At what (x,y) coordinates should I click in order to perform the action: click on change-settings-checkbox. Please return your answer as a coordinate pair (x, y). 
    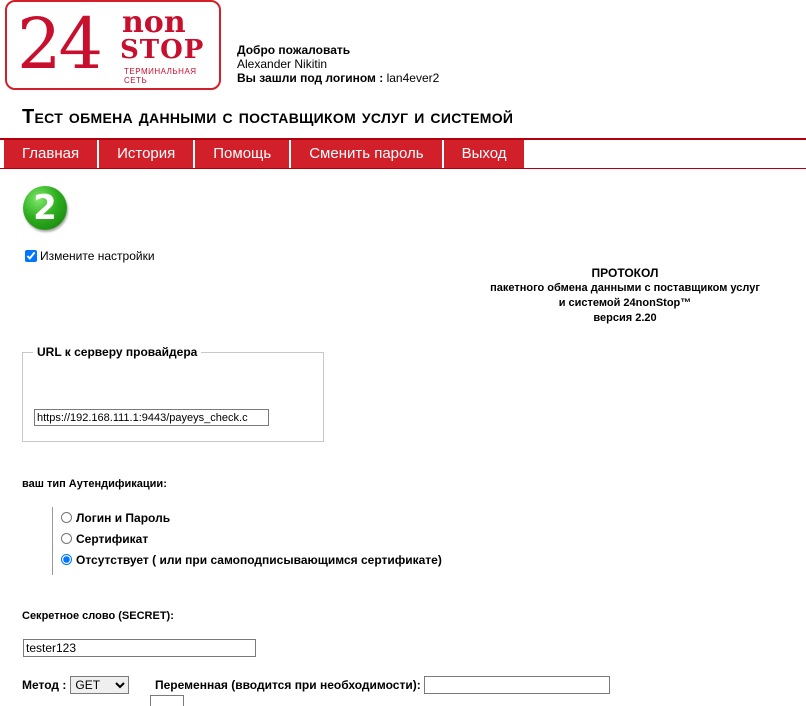
    Looking at the image, I should click on (31, 256).